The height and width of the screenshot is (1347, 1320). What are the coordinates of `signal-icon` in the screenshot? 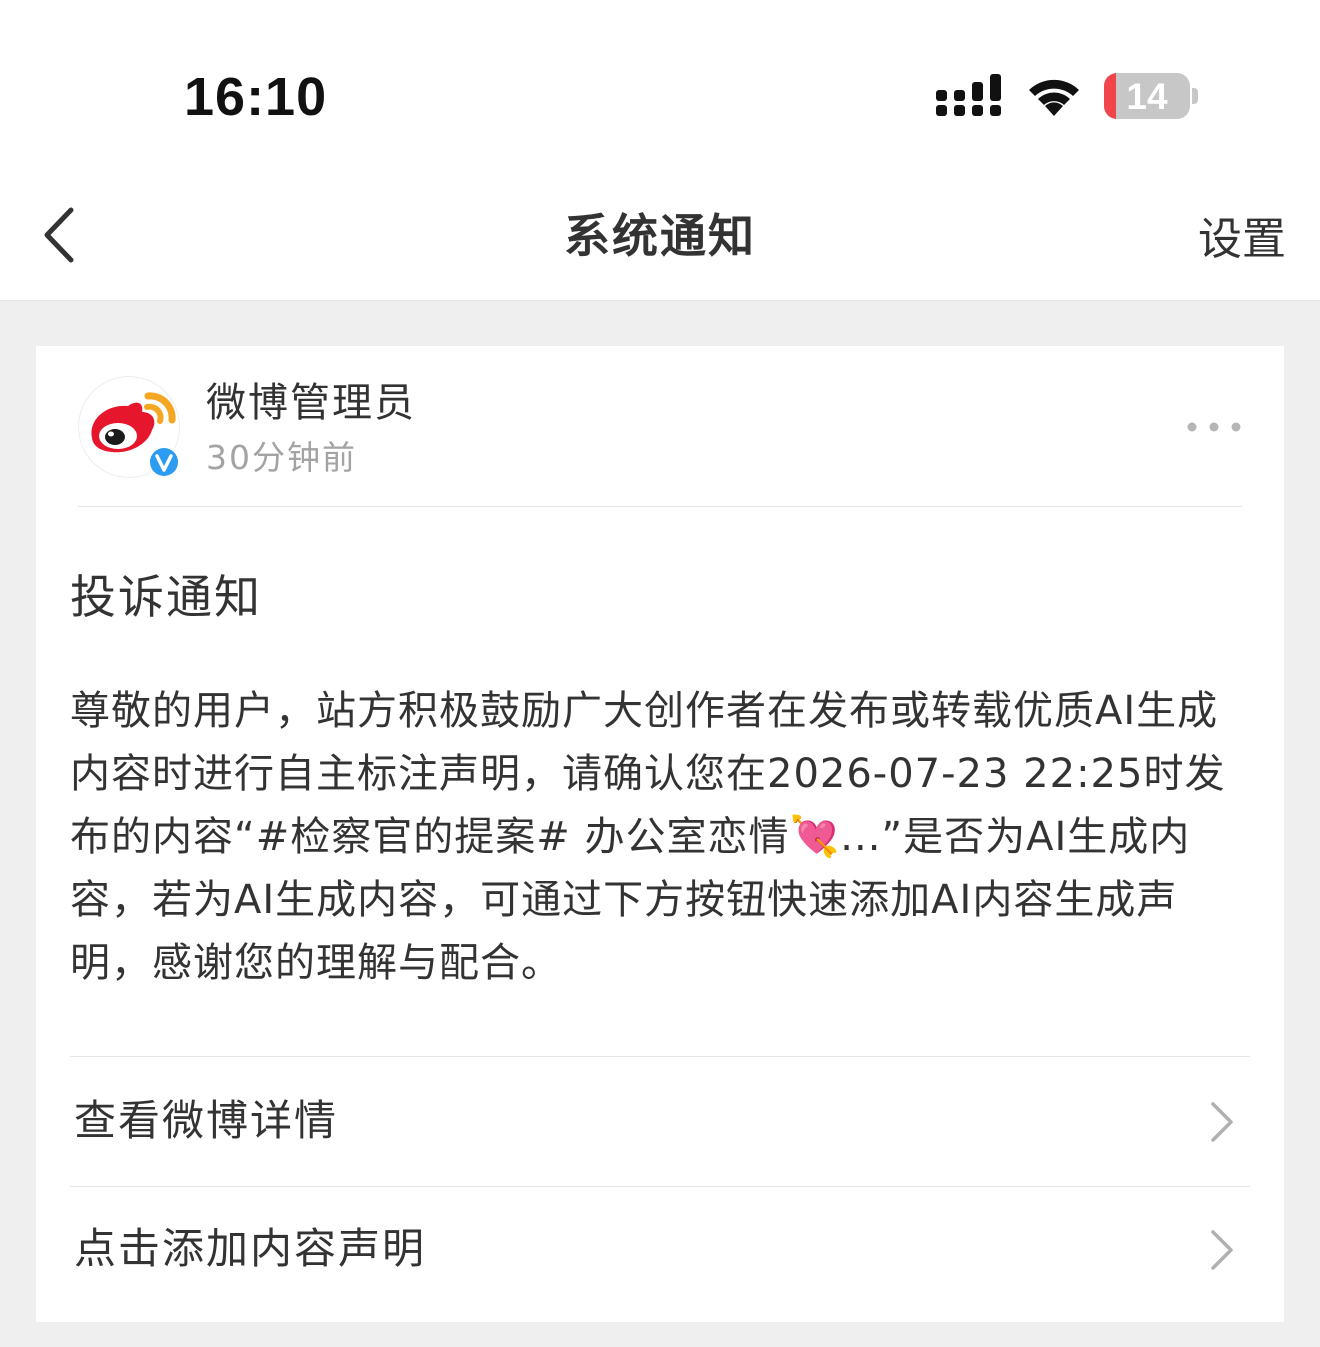 It's located at (968, 95).